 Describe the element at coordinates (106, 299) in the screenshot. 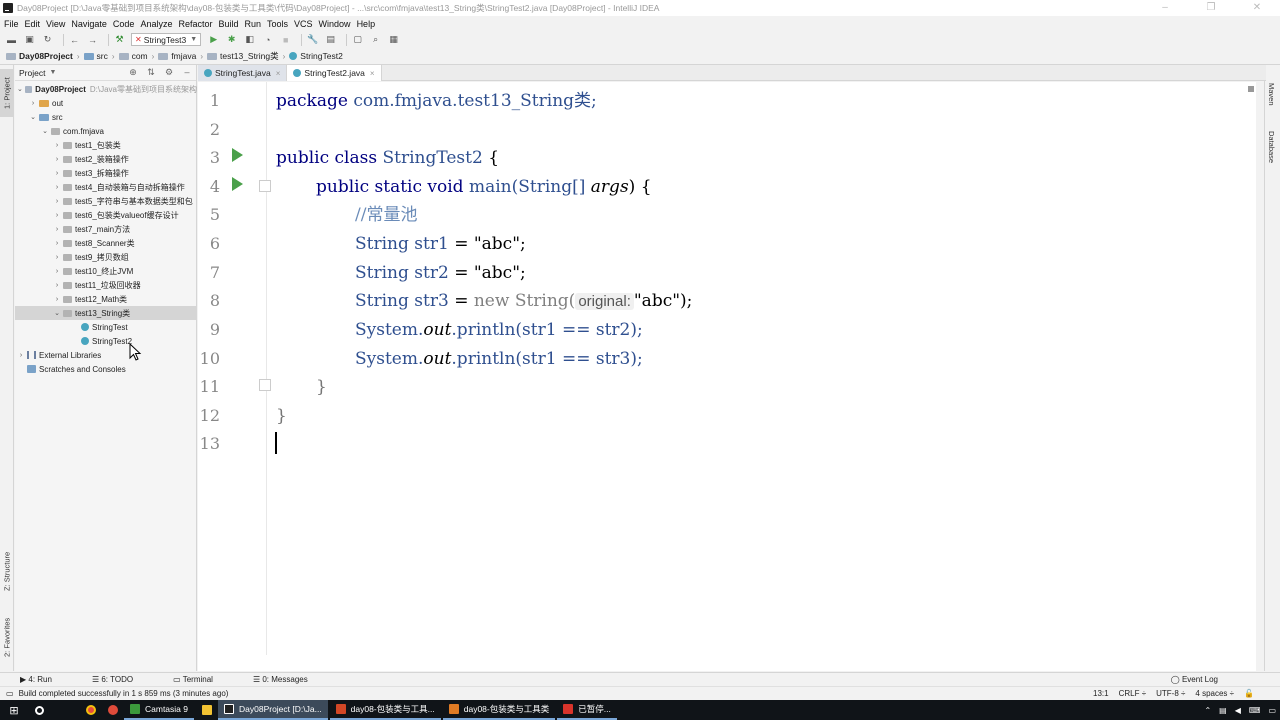

I see `tree-item-package: › test12_Math类` at that location.